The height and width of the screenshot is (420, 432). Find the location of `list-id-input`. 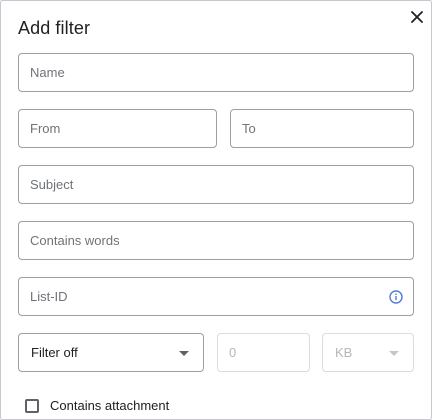

list-id-input is located at coordinates (200, 296).